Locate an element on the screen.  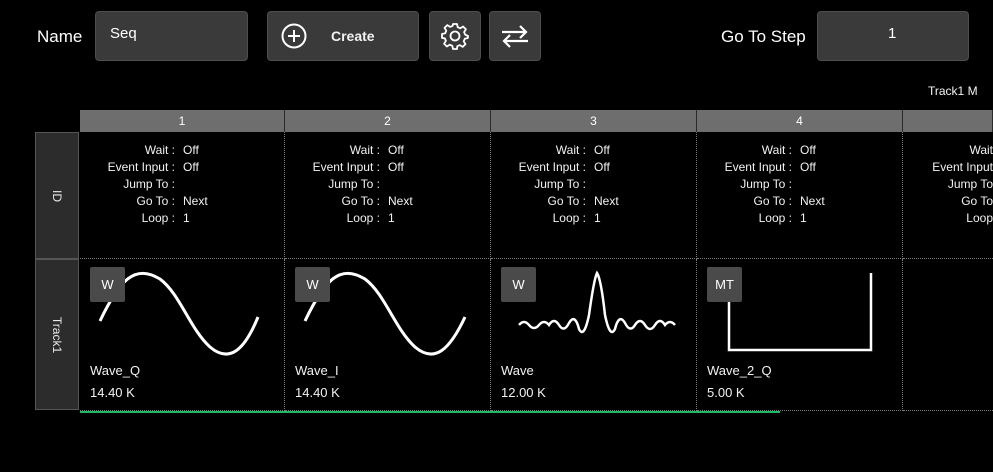
row-label-id: ID is located at coordinates (57, 195).